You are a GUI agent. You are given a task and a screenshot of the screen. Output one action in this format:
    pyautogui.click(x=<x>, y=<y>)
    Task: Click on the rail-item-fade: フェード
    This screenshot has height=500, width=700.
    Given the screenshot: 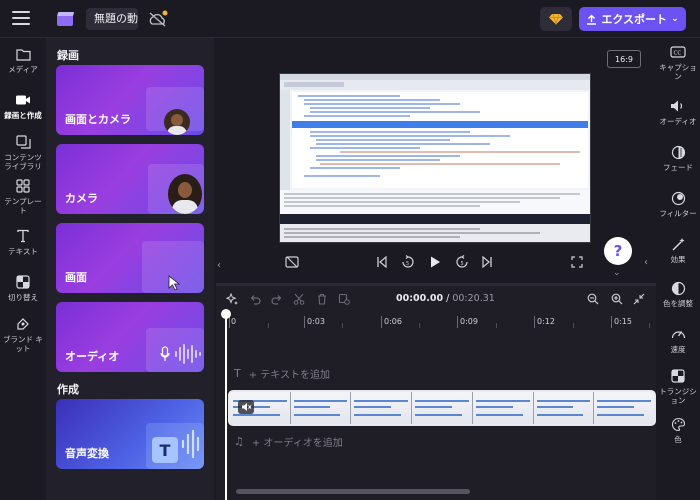 What is the action you would take?
    pyautogui.click(x=678, y=158)
    